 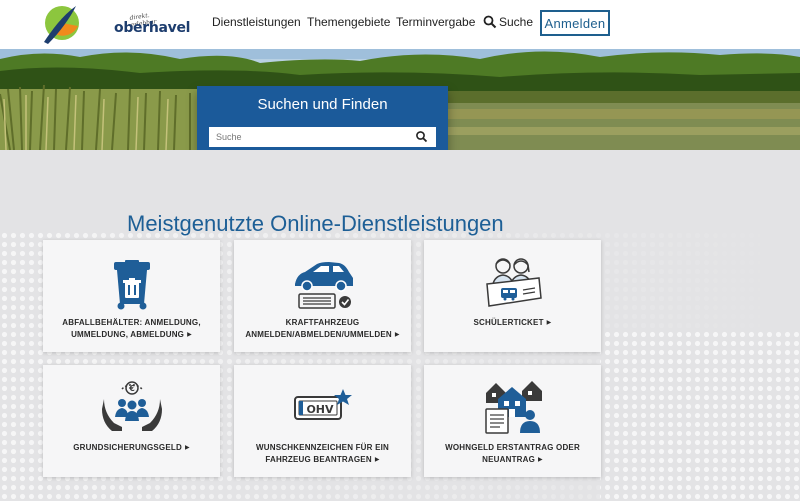 I want to click on nav-services: Dienstleistungen, so click(x=256, y=22).